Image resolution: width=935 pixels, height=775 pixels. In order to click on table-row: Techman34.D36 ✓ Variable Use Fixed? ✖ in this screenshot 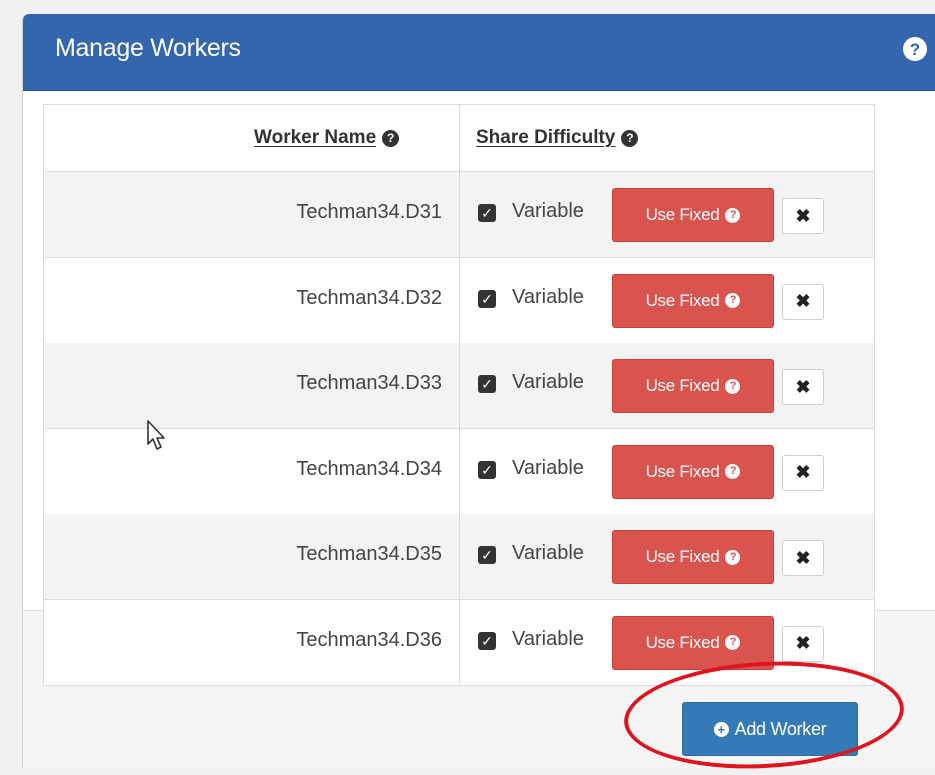, I will do `click(459, 642)`.